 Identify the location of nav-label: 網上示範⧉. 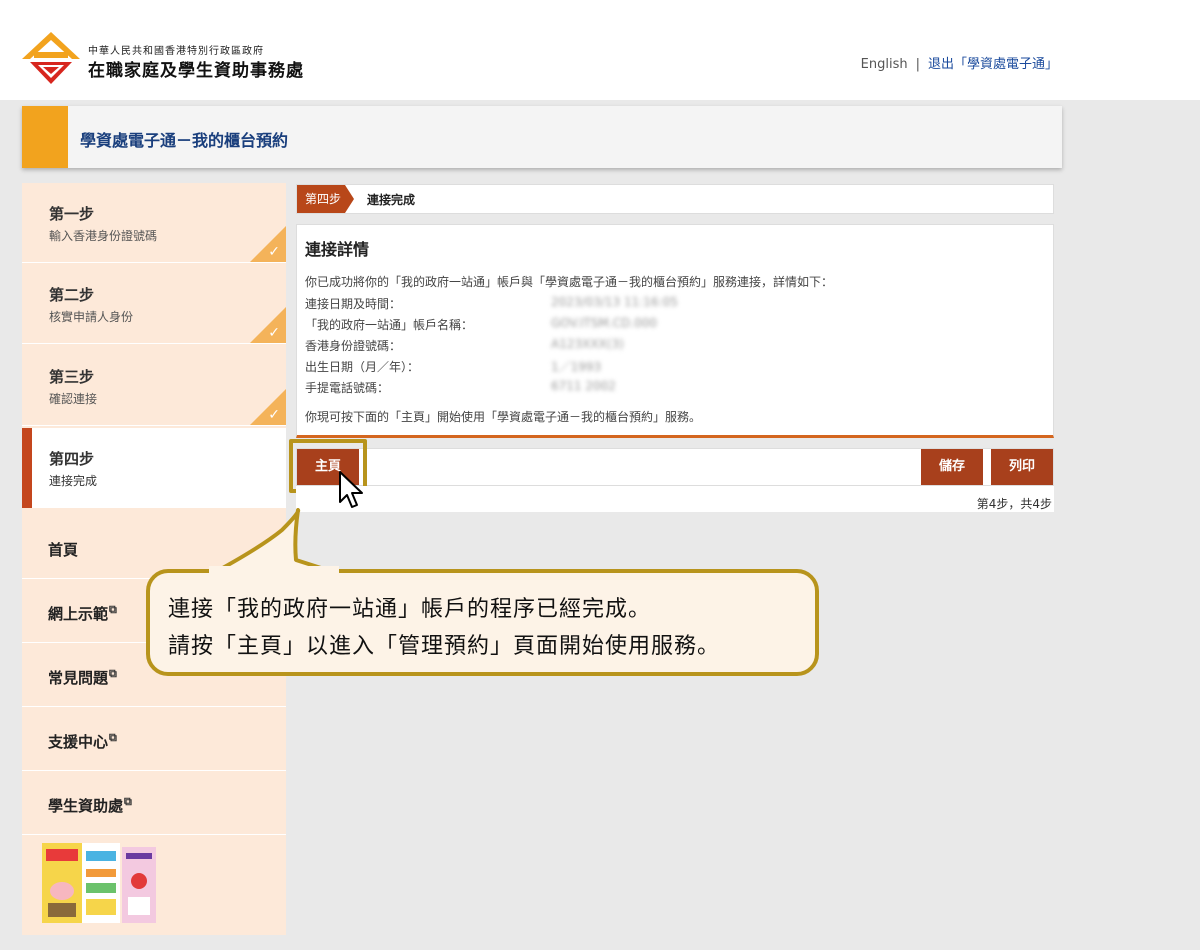
(82, 613).